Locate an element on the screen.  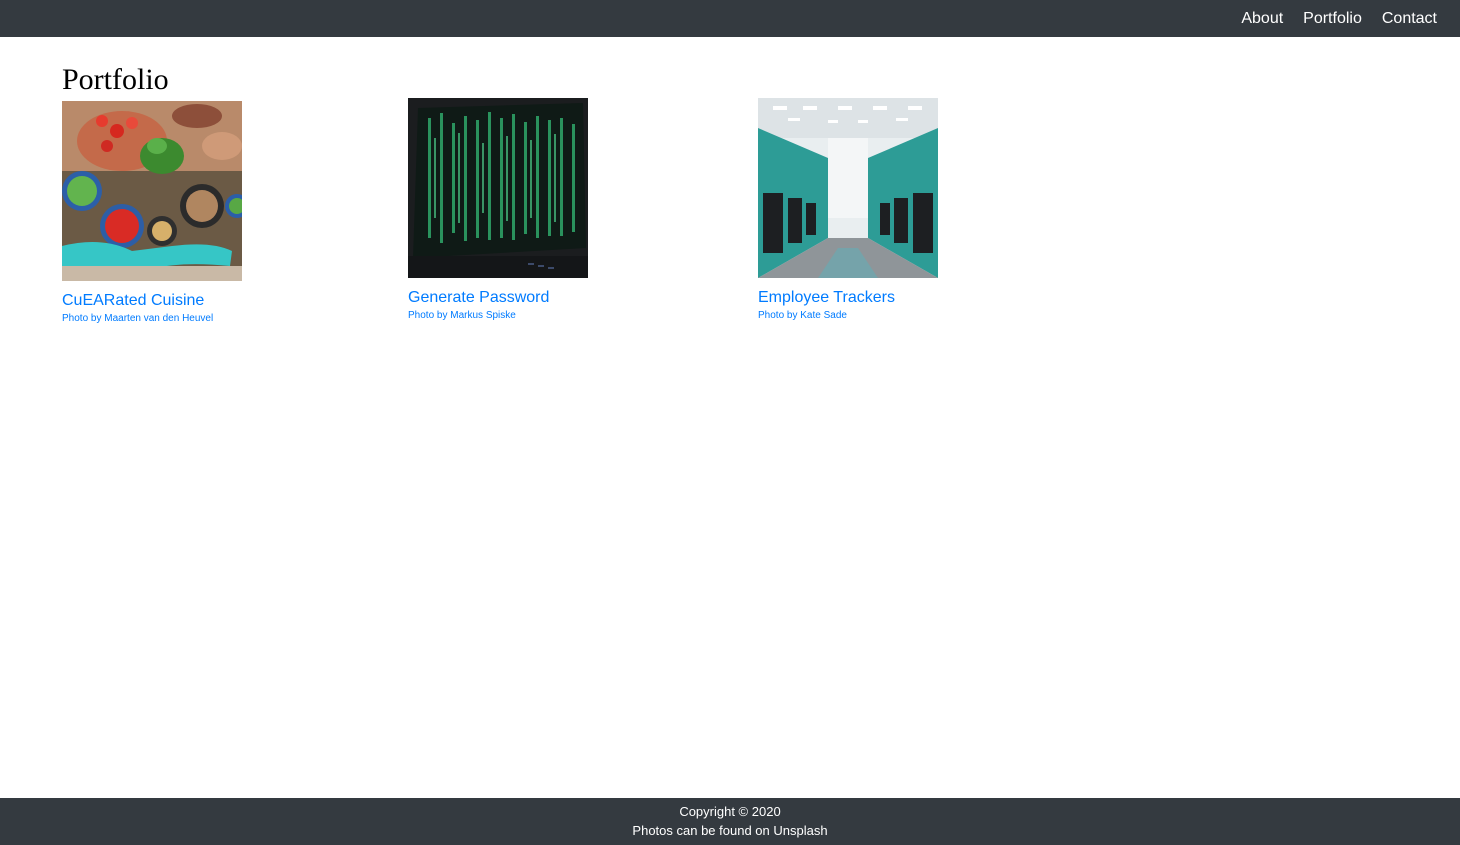
footer-copyright: Copyright © 2020 is located at coordinates (730, 811).